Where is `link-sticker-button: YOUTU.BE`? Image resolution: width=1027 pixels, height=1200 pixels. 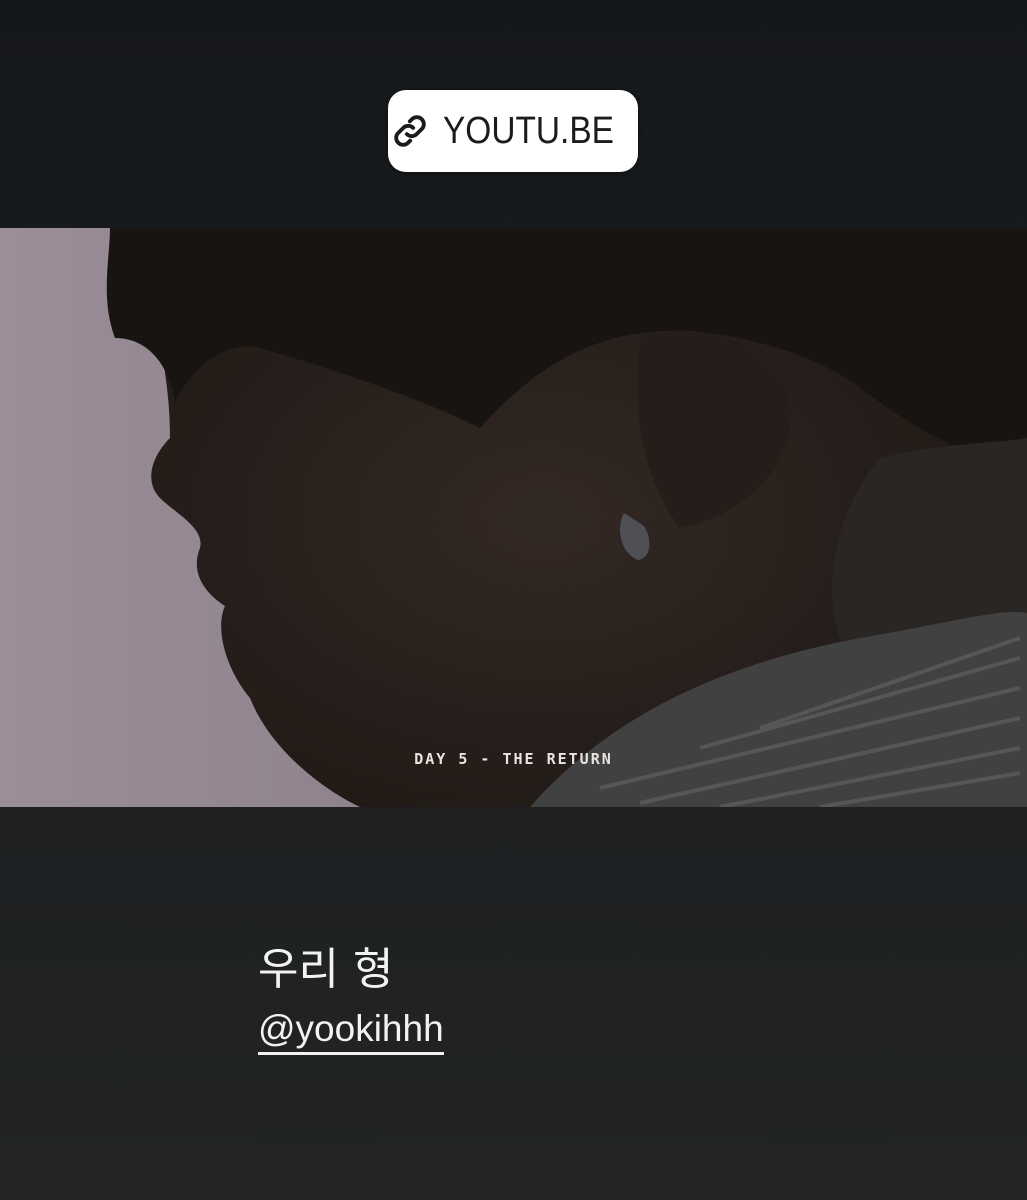 link-sticker-button: YOUTU.BE is located at coordinates (513, 131).